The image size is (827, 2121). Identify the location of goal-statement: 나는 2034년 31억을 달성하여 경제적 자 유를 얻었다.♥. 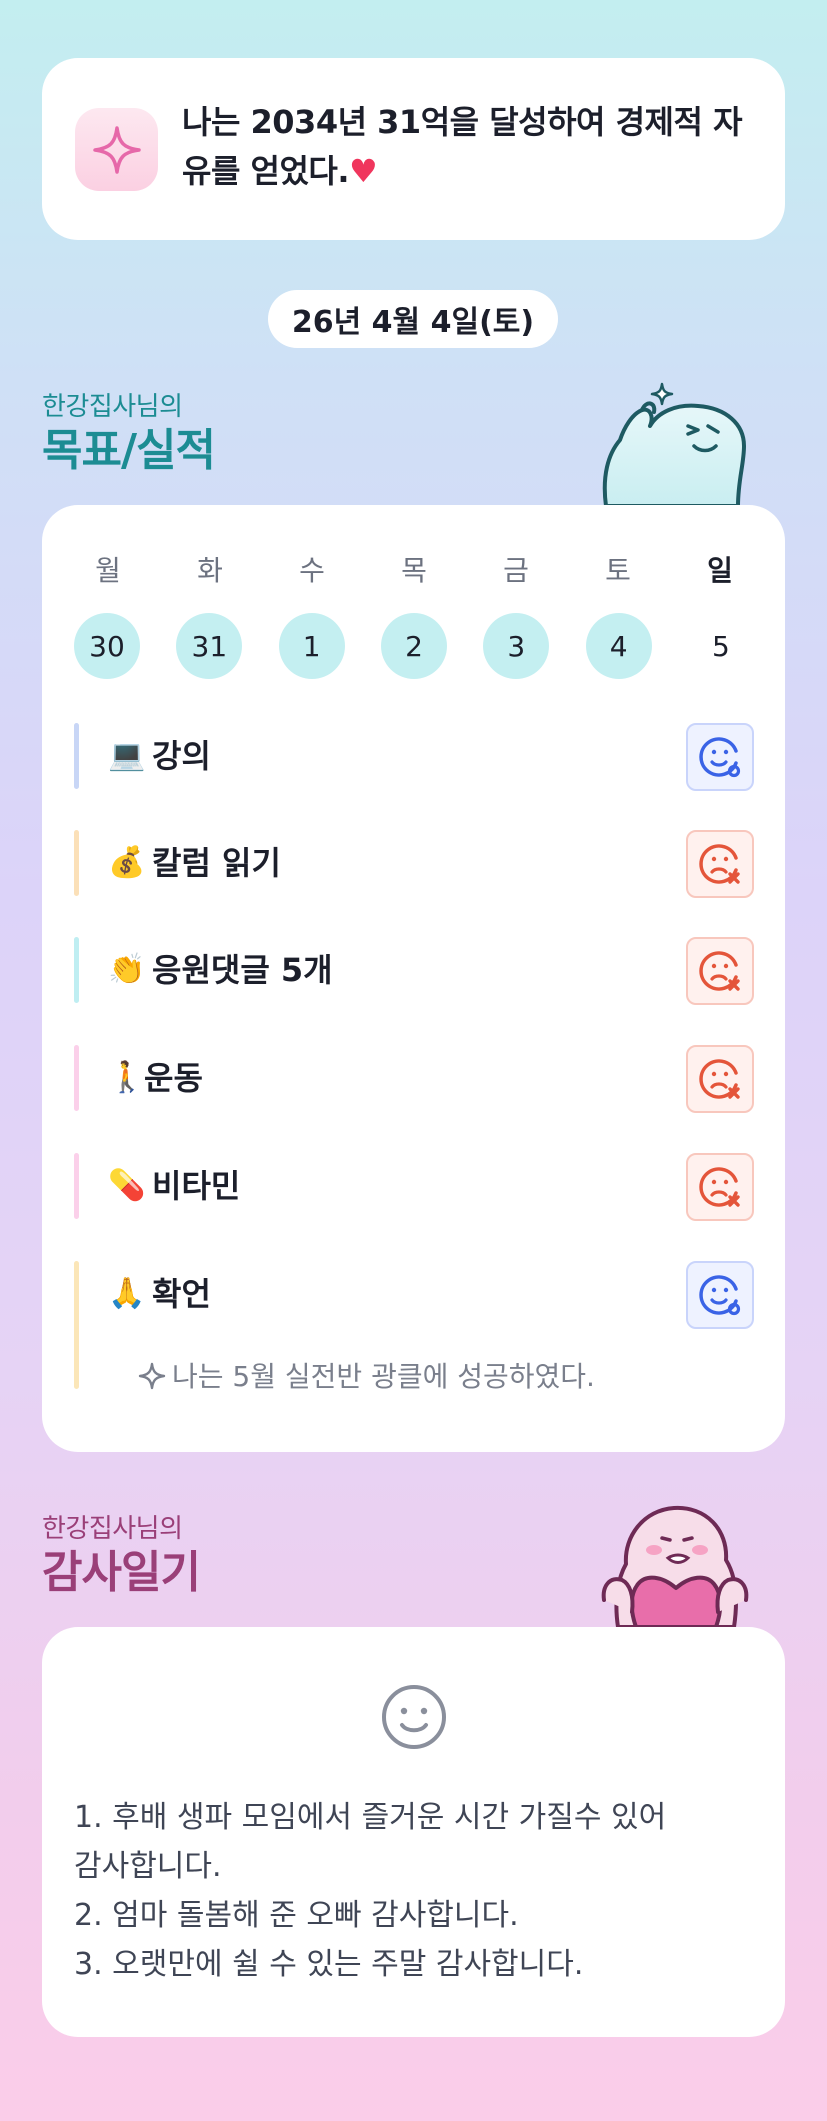
(474, 147).